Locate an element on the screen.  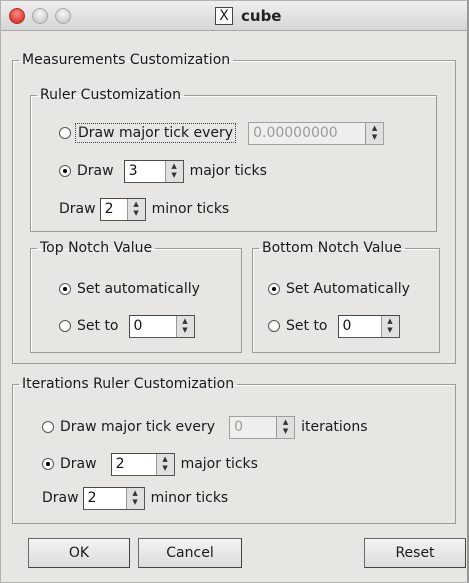
ruler-every-spinbox: ▲ ▼ is located at coordinates (316, 133).